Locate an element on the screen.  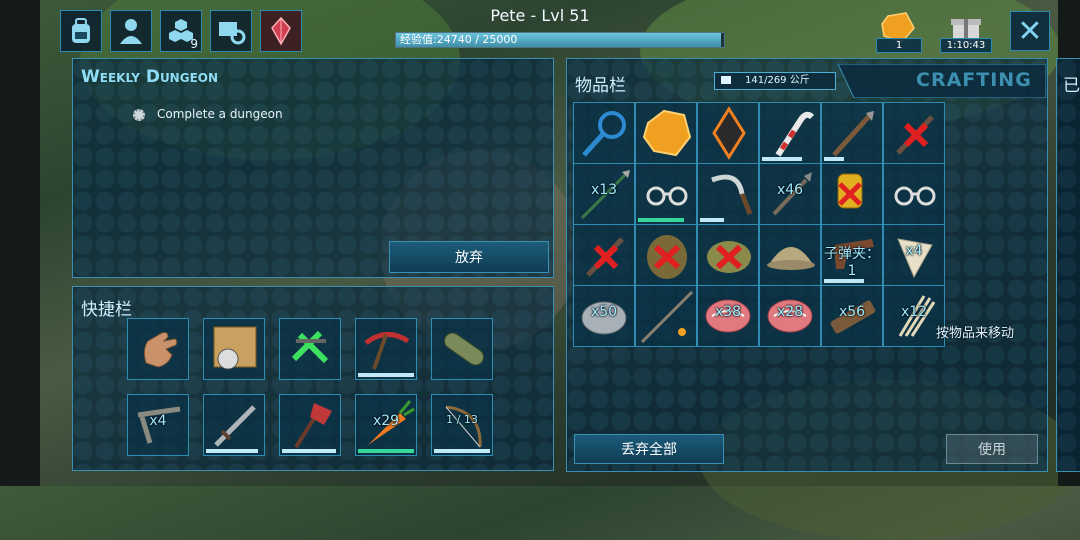
screen-edge-left is located at coordinates (20, 243).